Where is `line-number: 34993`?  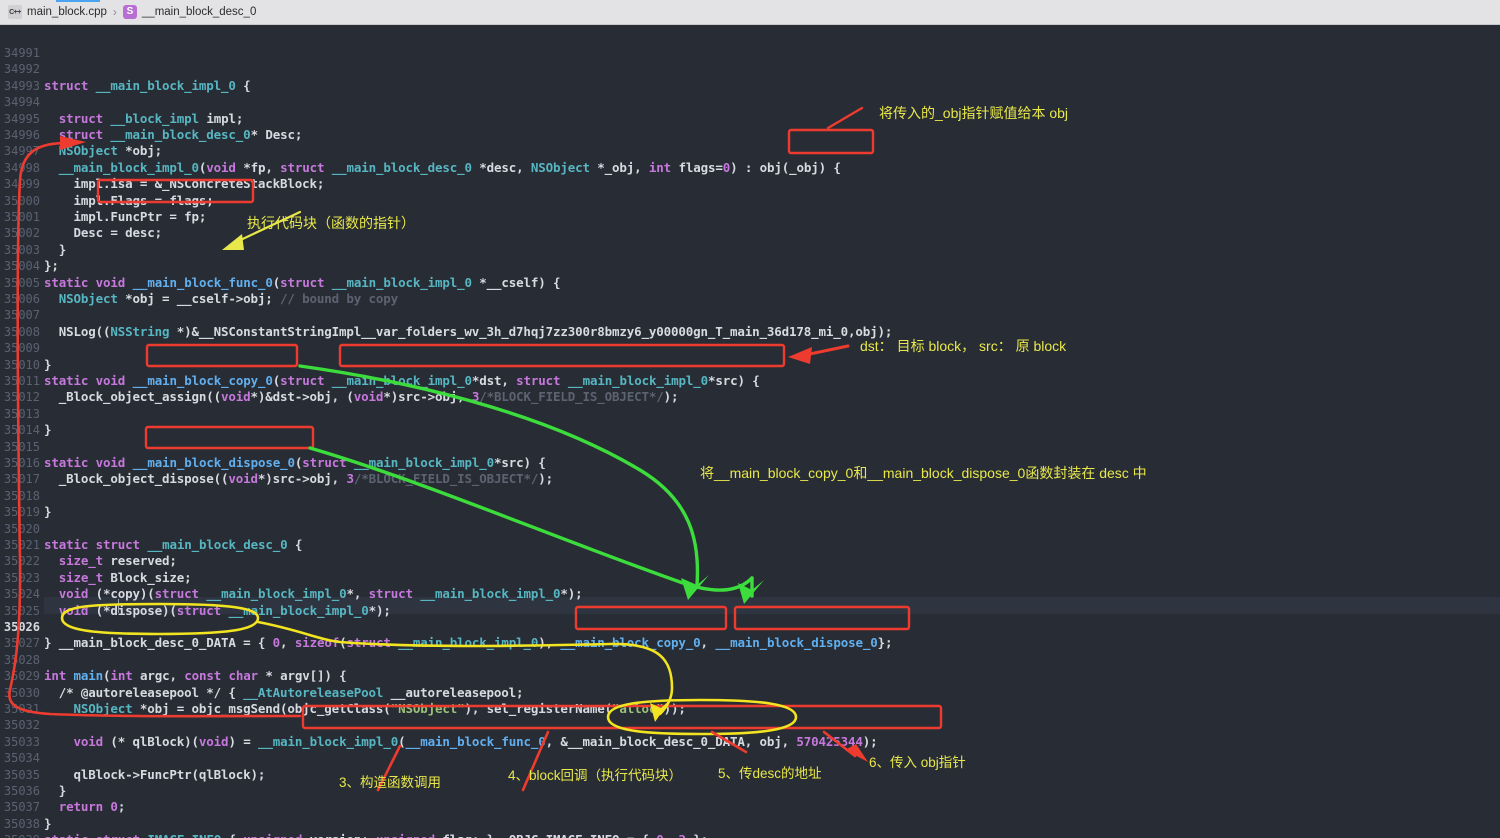 line-number: 34993 is located at coordinates (21, 85).